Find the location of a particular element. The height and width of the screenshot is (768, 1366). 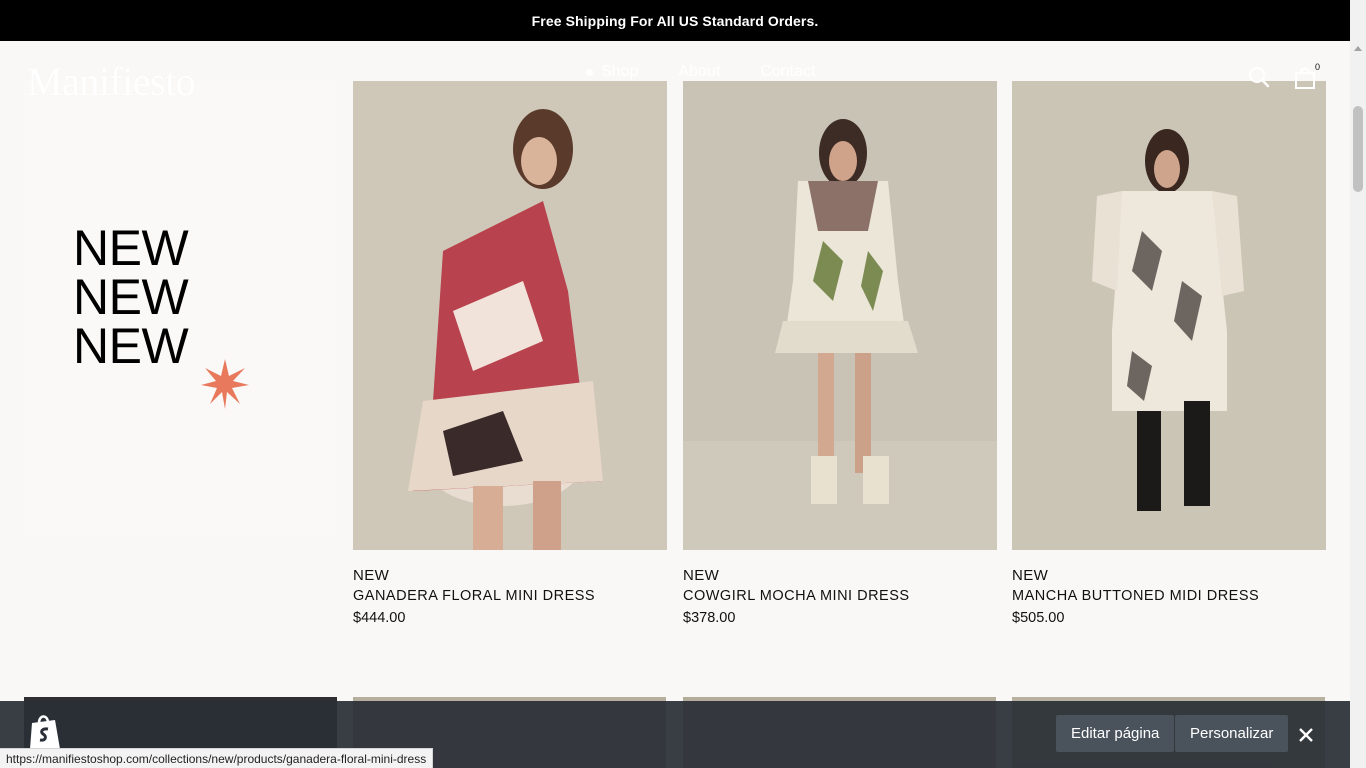

customize-button: Personalizar is located at coordinates (1232, 733).